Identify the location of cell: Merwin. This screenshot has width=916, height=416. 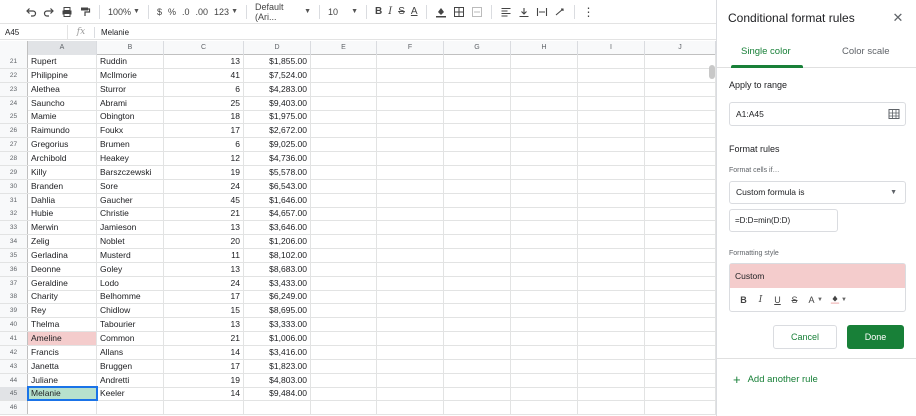
(62, 228).